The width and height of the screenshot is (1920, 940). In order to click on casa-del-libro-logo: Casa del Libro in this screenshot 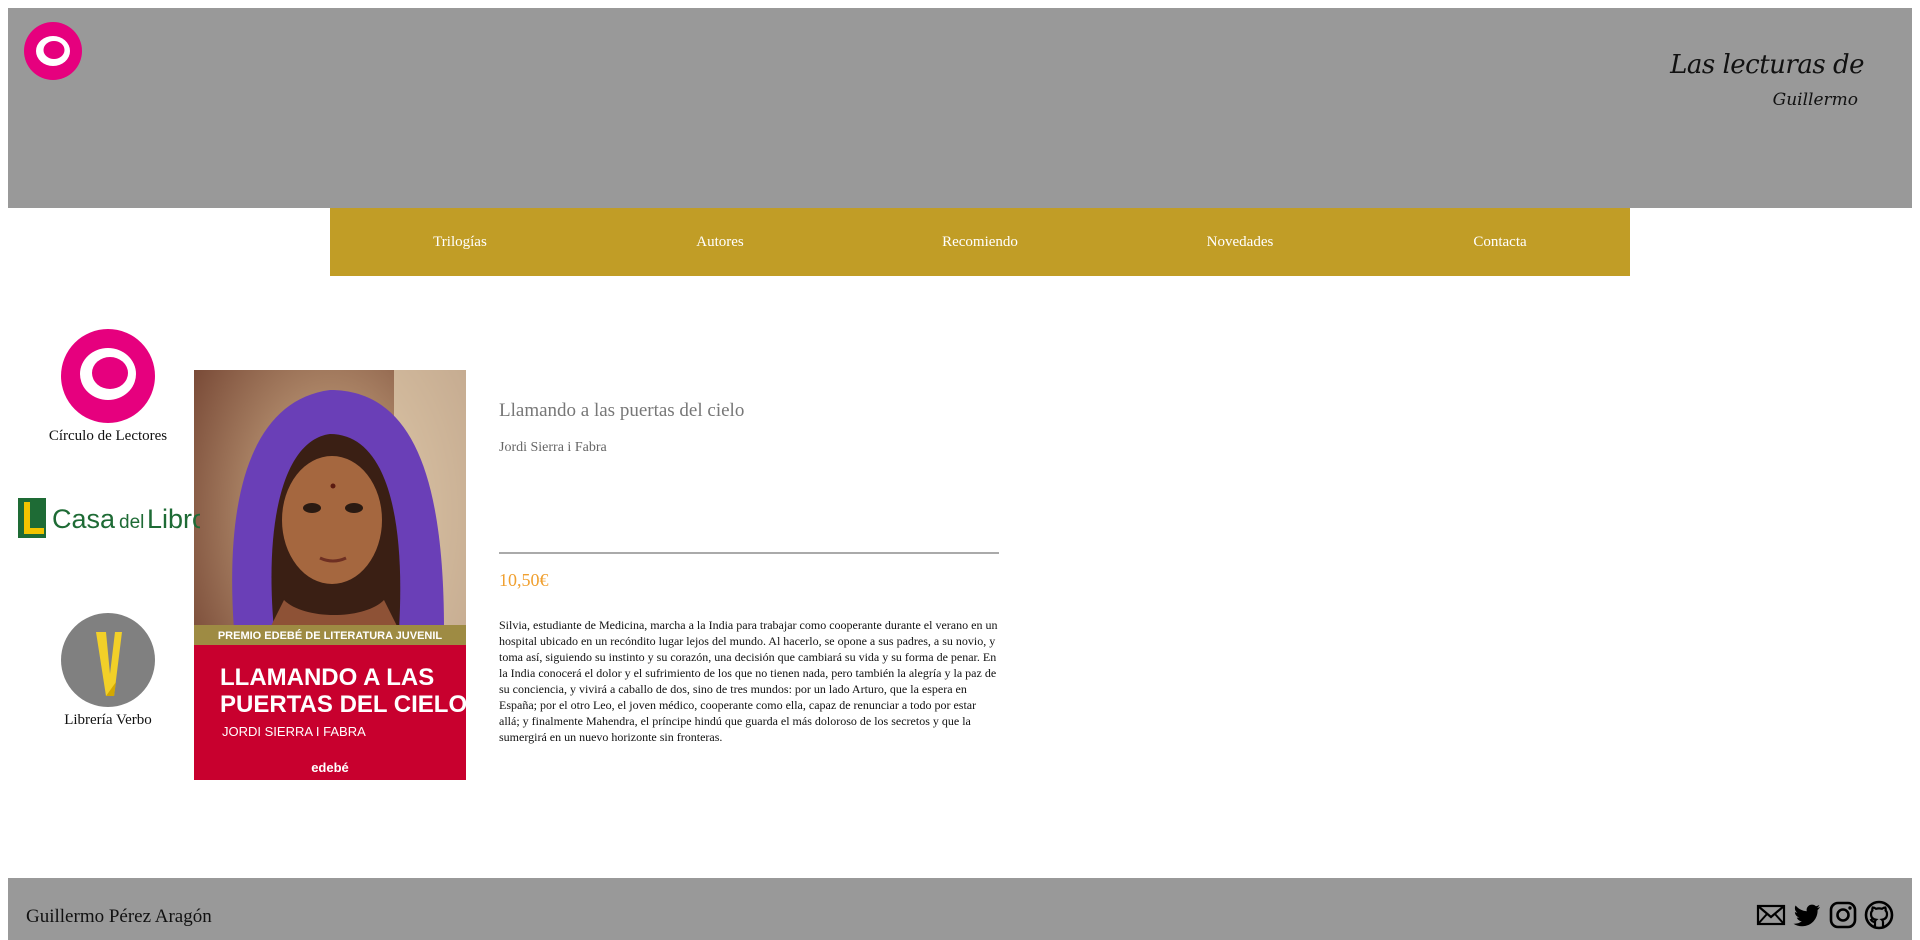, I will do `click(109, 518)`.